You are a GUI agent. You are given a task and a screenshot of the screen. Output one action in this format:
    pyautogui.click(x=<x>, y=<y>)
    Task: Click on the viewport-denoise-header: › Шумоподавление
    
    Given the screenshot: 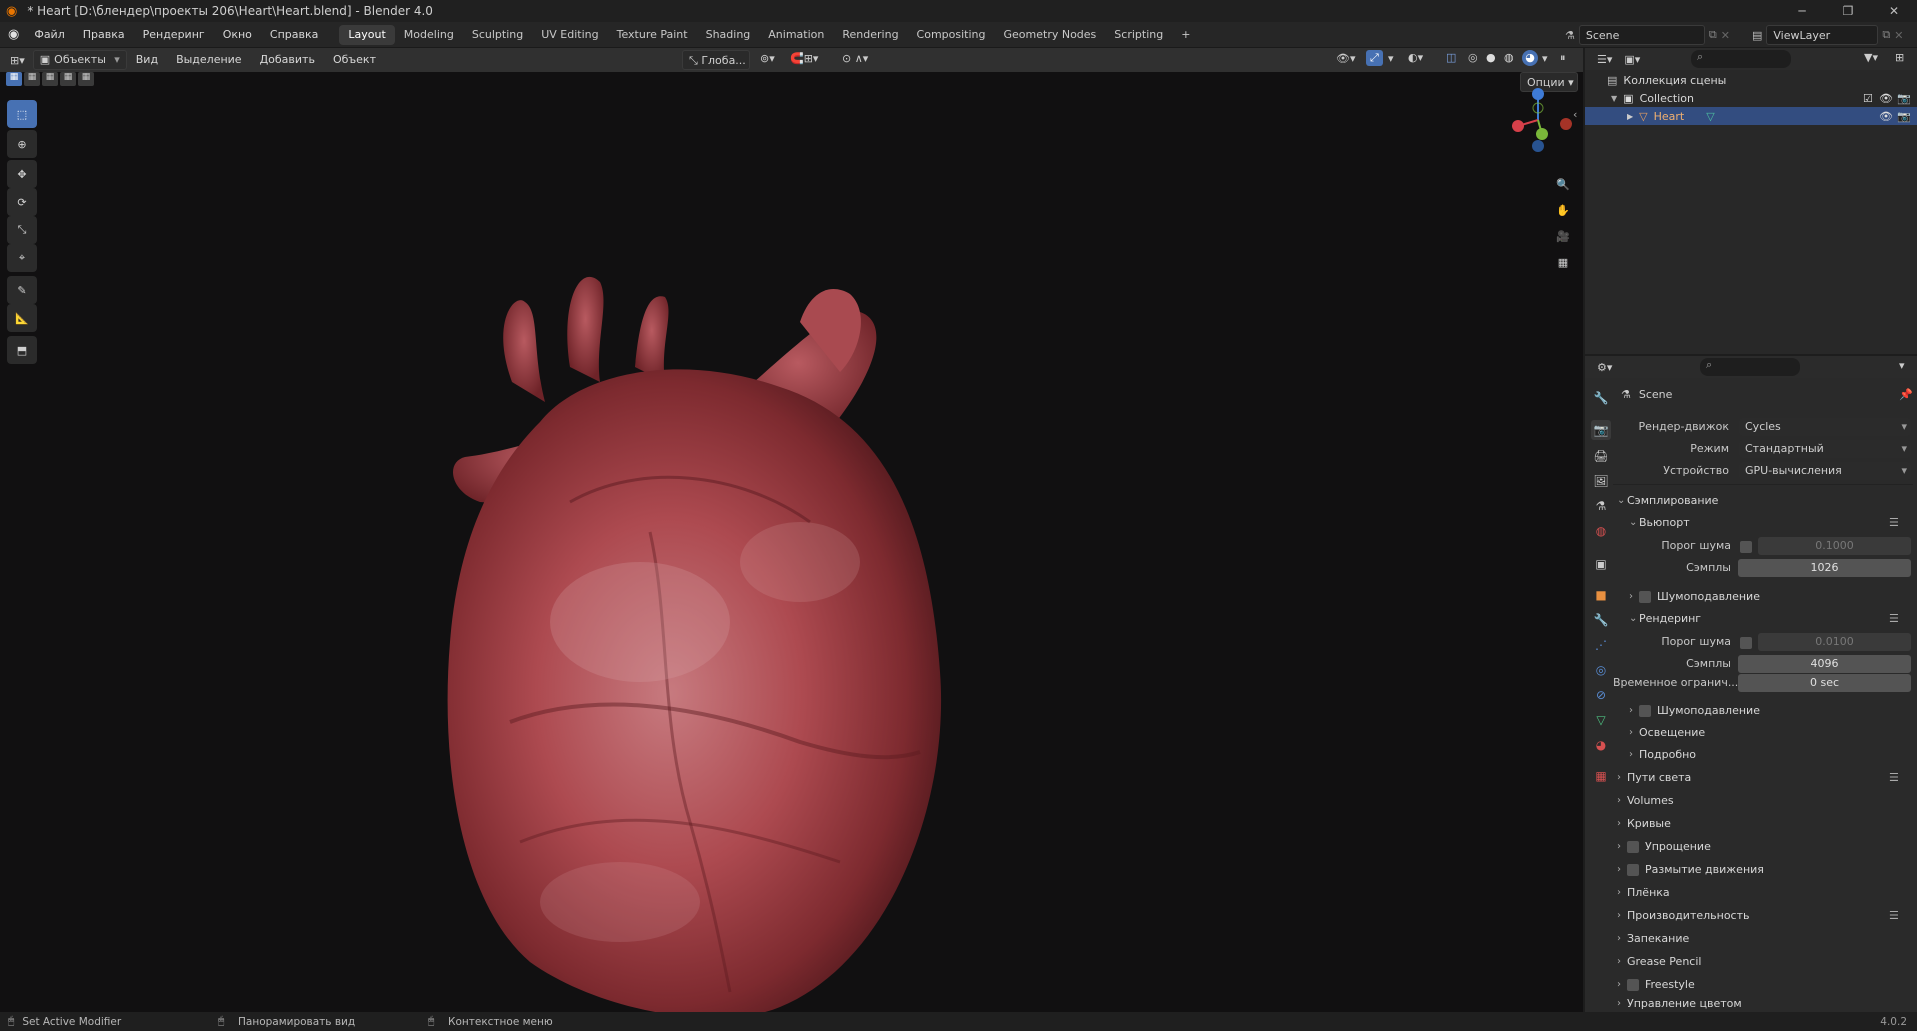 What is the action you would take?
    pyautogui.click(x=1773, y=596)
    